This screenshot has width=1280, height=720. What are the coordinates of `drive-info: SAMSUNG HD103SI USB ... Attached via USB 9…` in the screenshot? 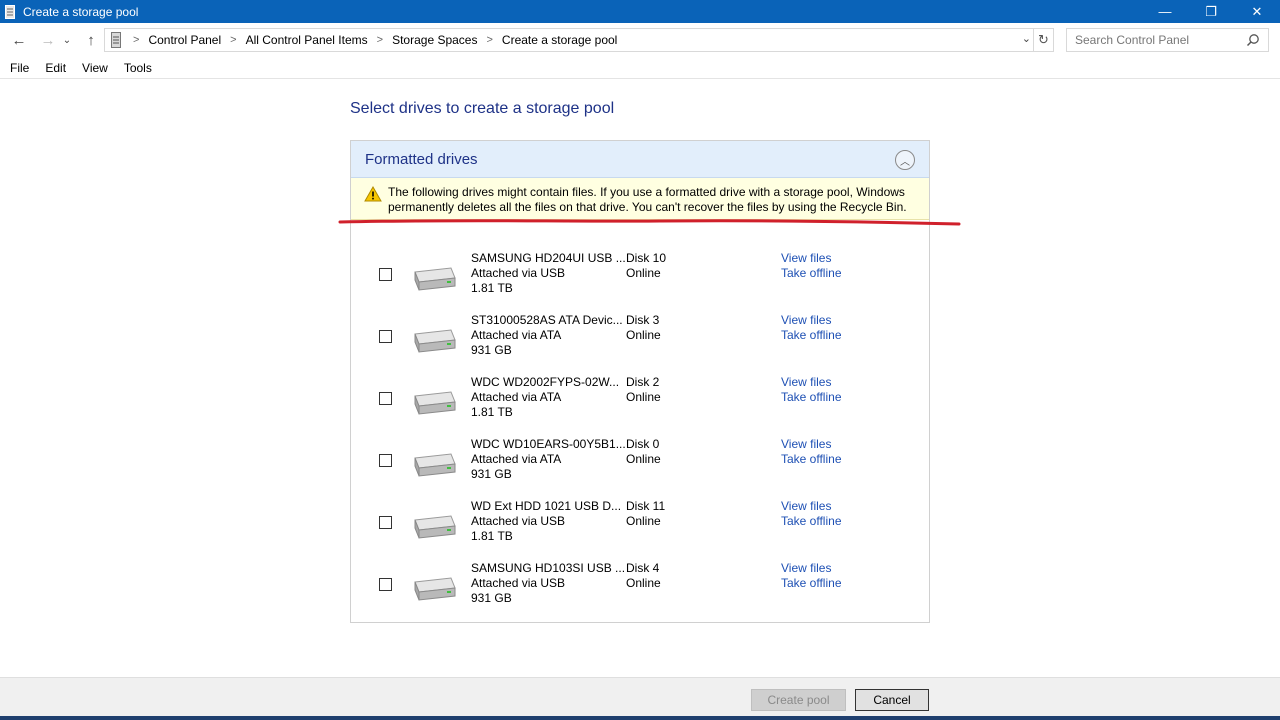 It's located at (548, 583).